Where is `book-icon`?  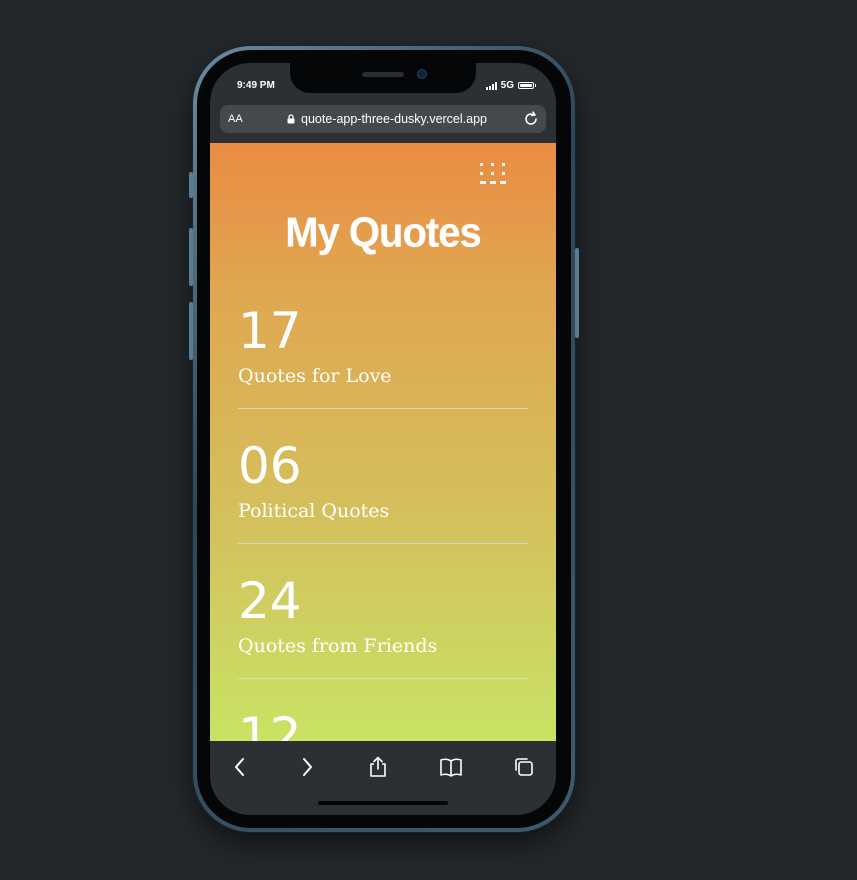 book-icon is located at coordinates (451, 767).